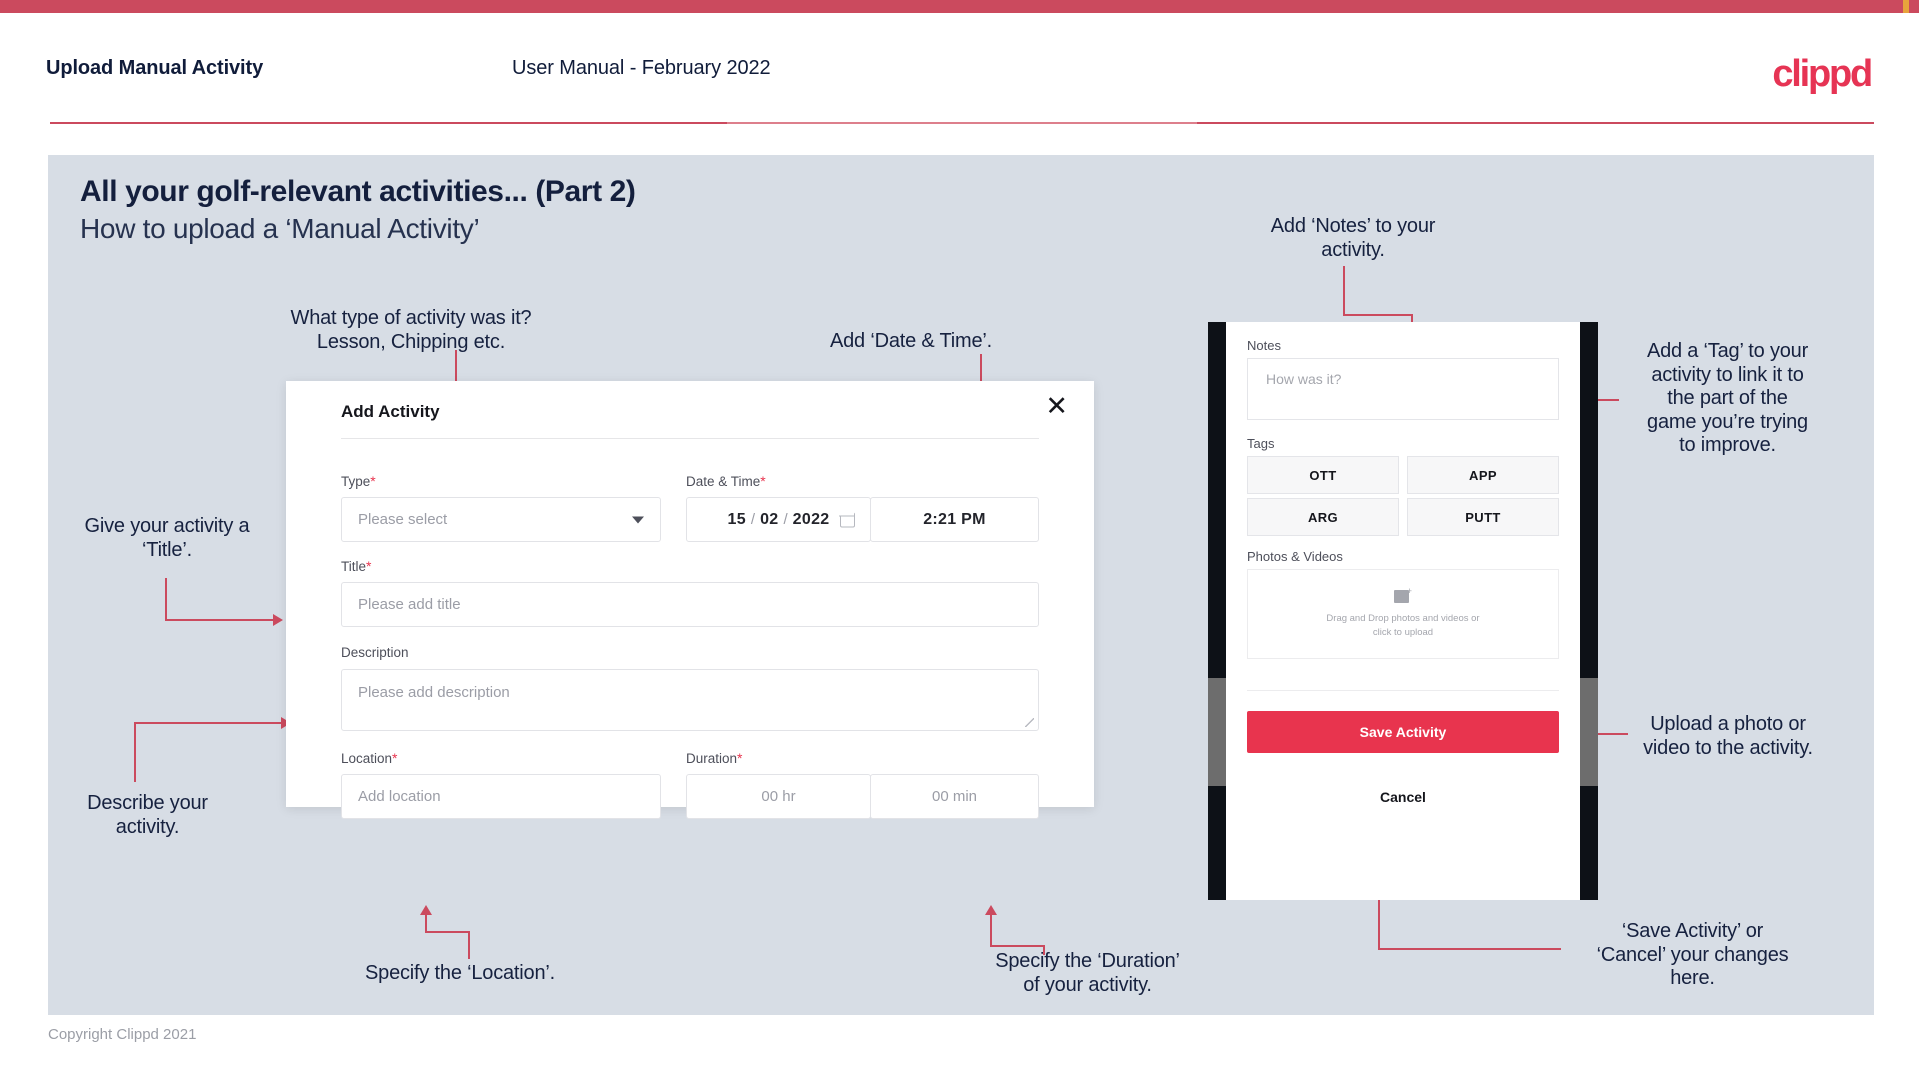  What do you see at coordinates (373, 481) in the screenshot?
I see `type-required-asterisk: *` at bounding box center [373, 481].